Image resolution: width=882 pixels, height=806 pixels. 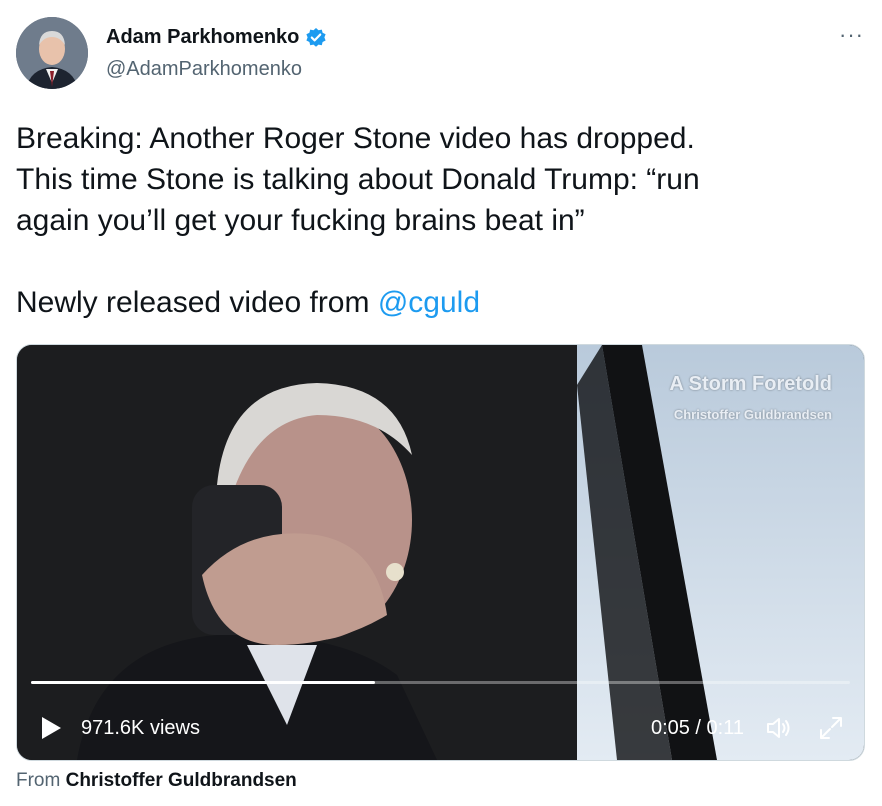 I want to click on avatar, so click(x=52, y=53).